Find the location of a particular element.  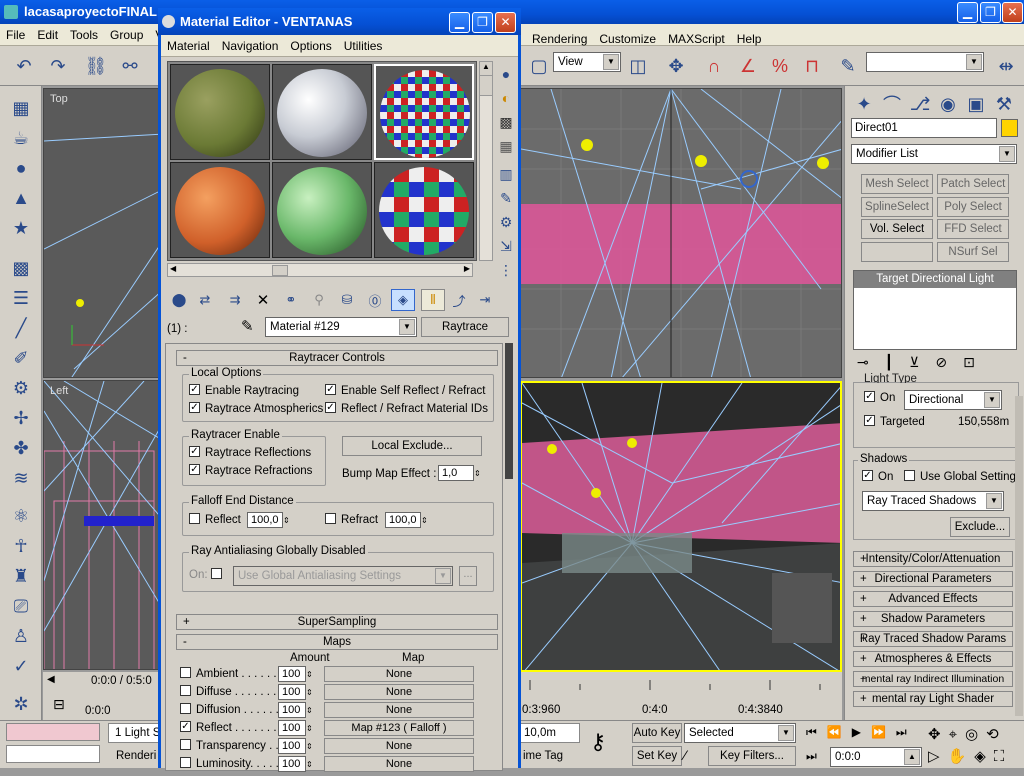

angle-snap-icon: ∠ is located at coordinates (748, 66).